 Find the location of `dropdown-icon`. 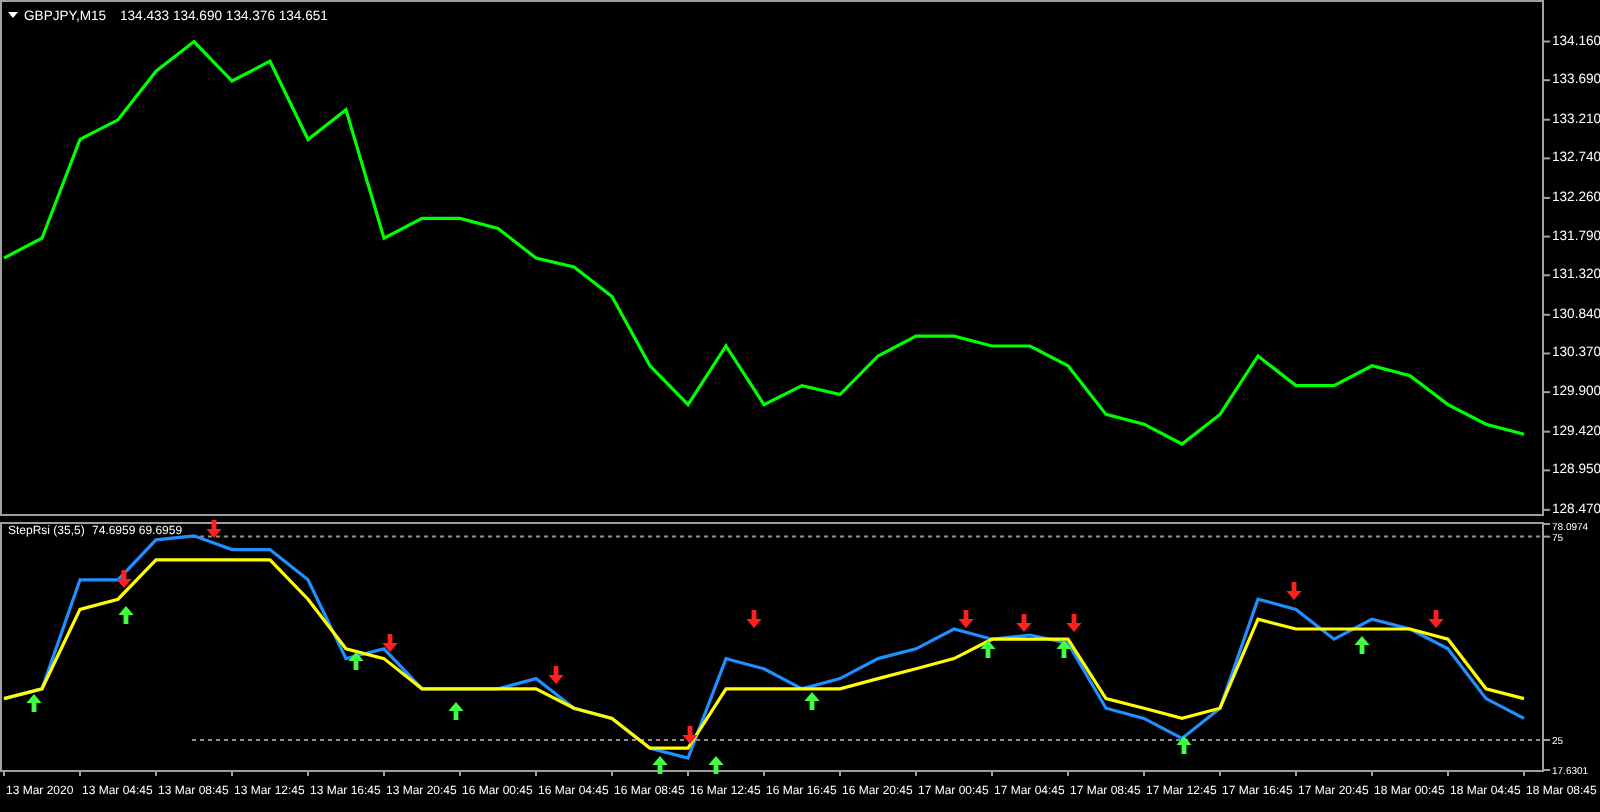

dropdown-icon is located at coordinates (13, 15).